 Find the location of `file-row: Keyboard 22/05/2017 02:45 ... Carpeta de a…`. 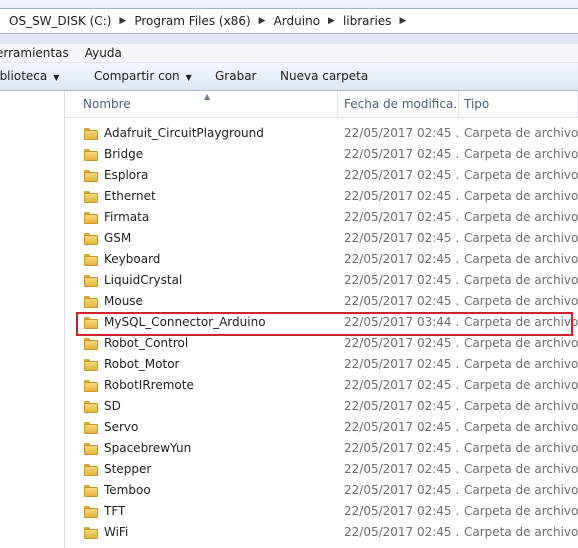

file-row: Keyboard 22/05/2017 02:45 ... Carpeta de a… is located at coordinates (321, 260).